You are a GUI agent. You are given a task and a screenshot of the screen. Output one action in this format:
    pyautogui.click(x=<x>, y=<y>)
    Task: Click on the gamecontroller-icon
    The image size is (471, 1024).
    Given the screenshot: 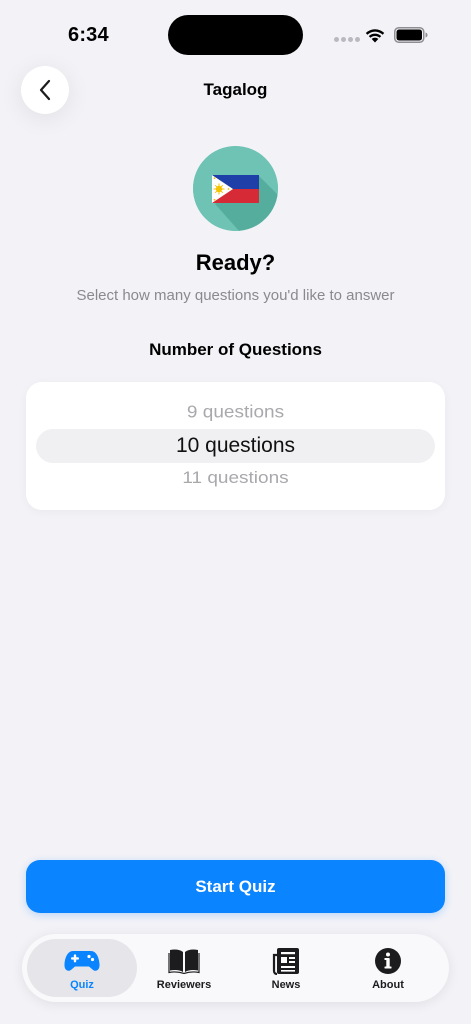 What is the action you would take?
    pyautogui.click(x=82, y=961)
    